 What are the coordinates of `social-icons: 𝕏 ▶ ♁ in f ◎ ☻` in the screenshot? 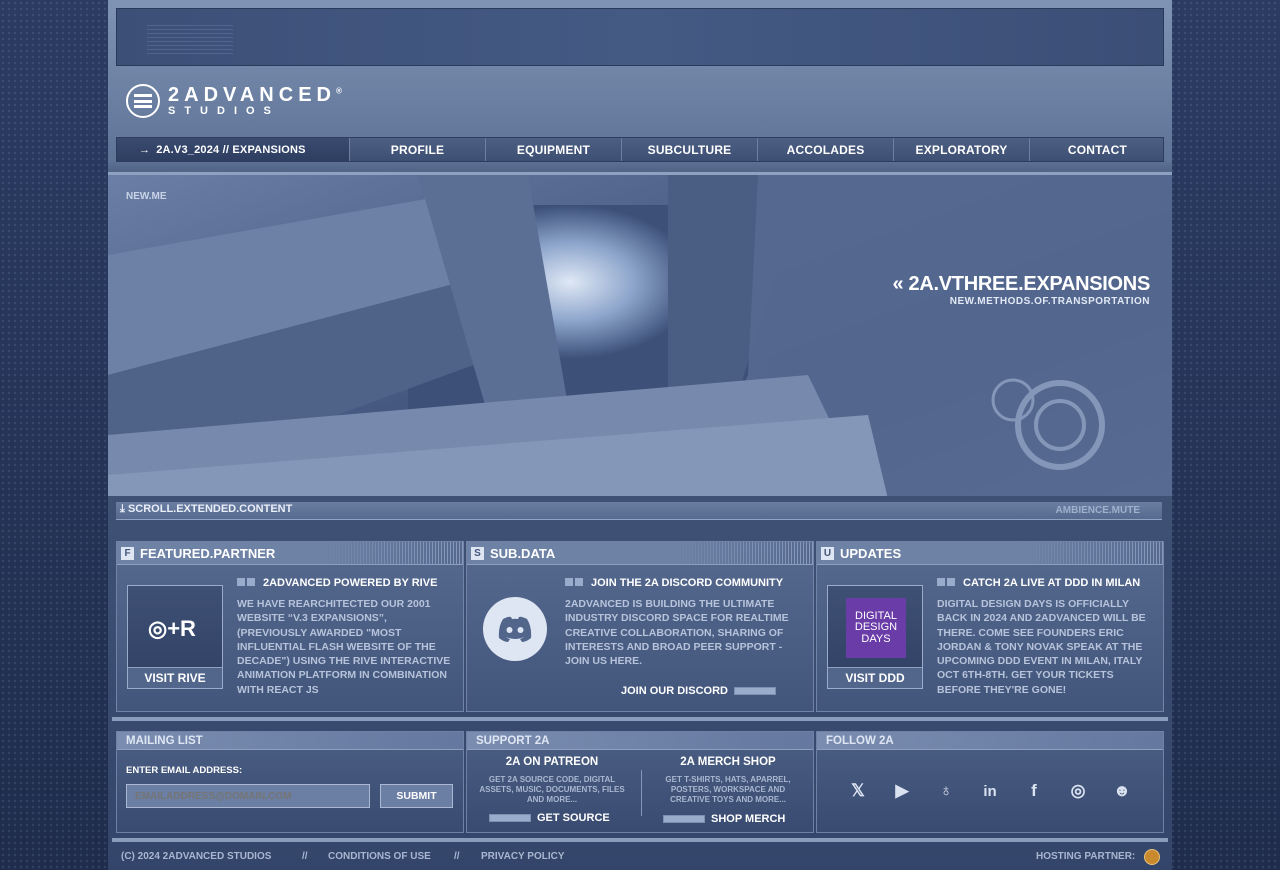 It's located at (990, 791).